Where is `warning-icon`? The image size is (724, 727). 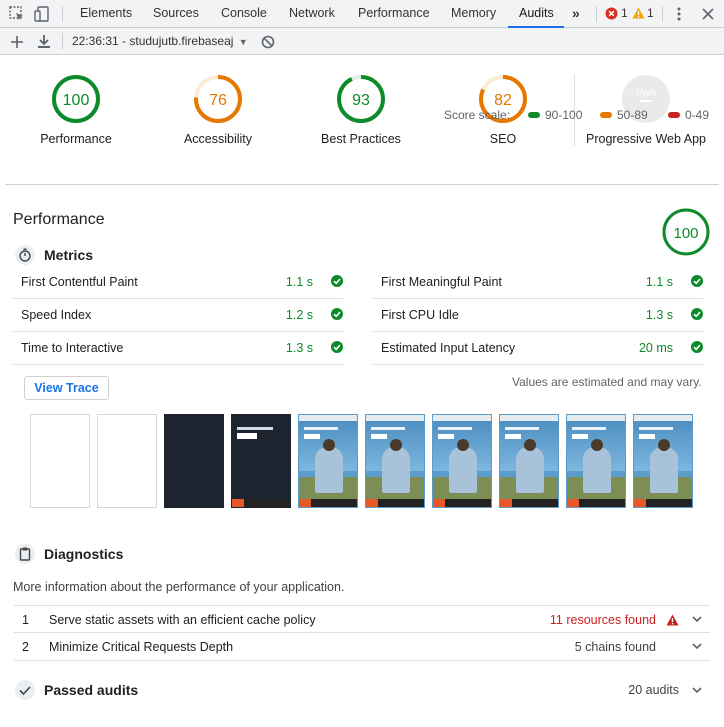 warning-icon is located at coordinates (638, 13).